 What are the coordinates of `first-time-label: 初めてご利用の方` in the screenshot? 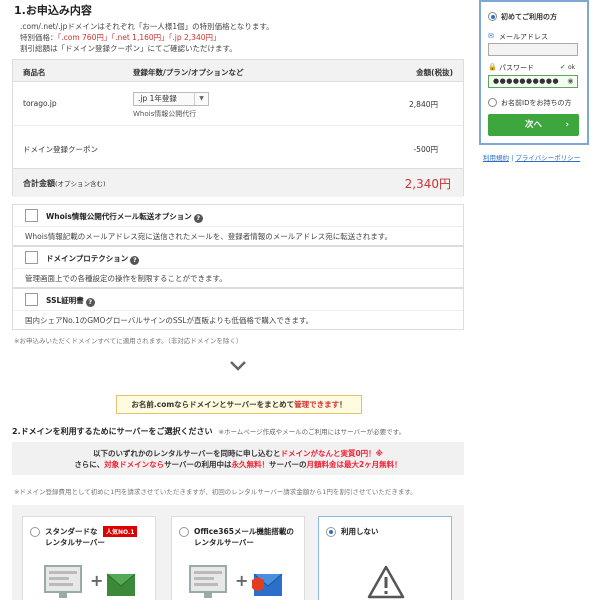 It's located at (529, 17).